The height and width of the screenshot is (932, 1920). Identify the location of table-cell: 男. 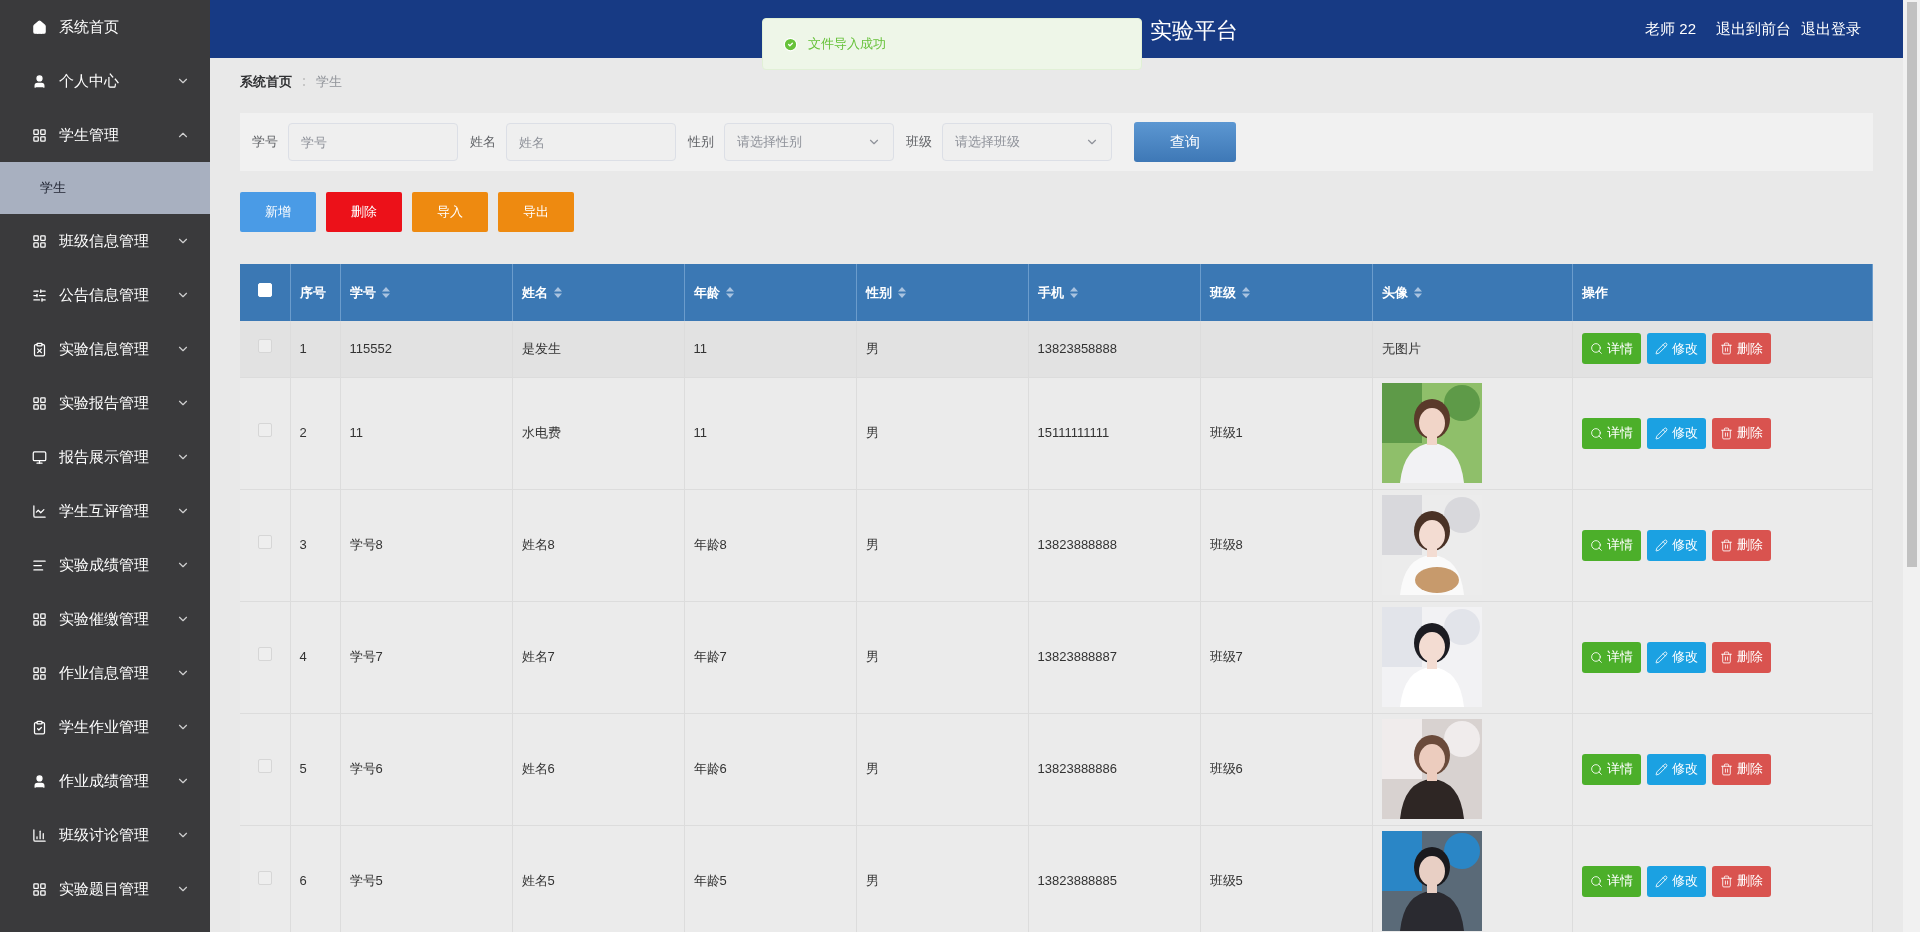
(872, 881).